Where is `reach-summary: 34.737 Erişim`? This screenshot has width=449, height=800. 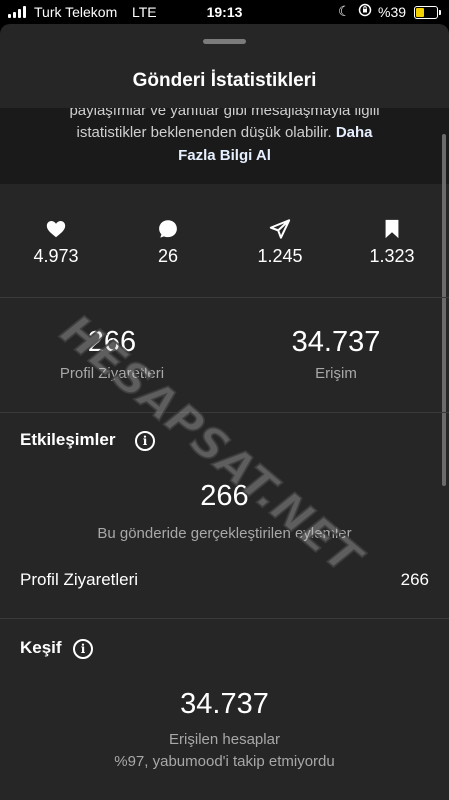
reach-summary: 34.737 Erişim is located at coordinates (336, 354).